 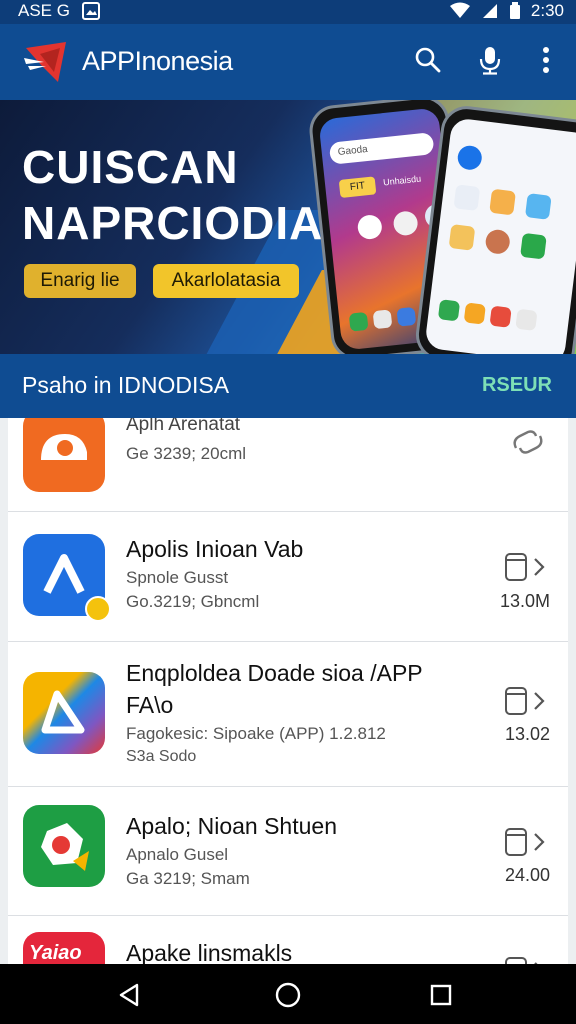 I want to click on app-logo-icon, so click(x=45, y=62).